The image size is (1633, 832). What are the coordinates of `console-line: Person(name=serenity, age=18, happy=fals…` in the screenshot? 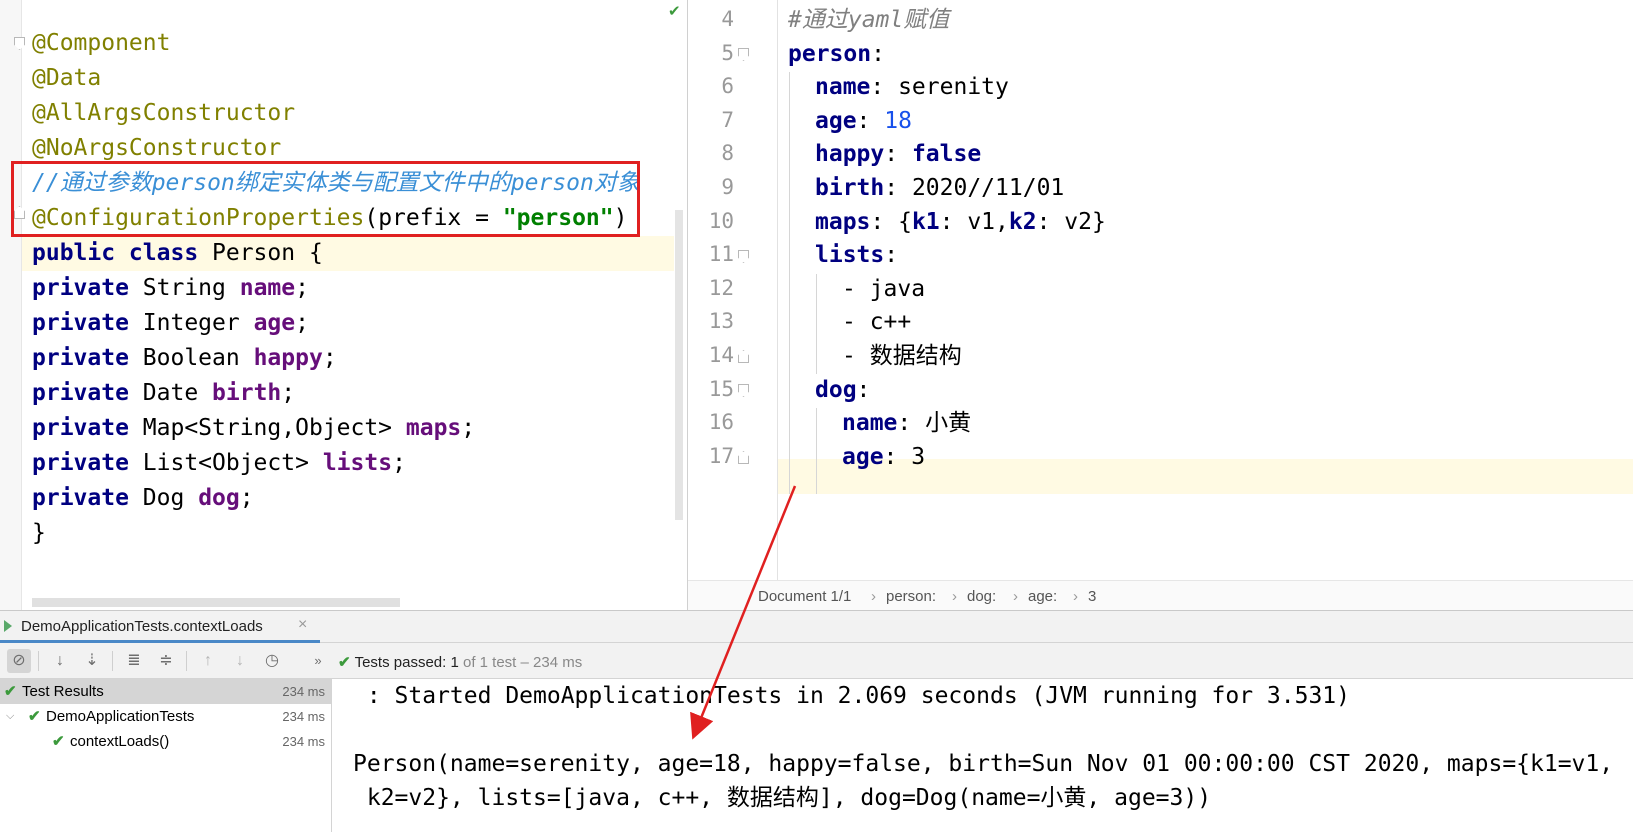 It's located at (983, 764).